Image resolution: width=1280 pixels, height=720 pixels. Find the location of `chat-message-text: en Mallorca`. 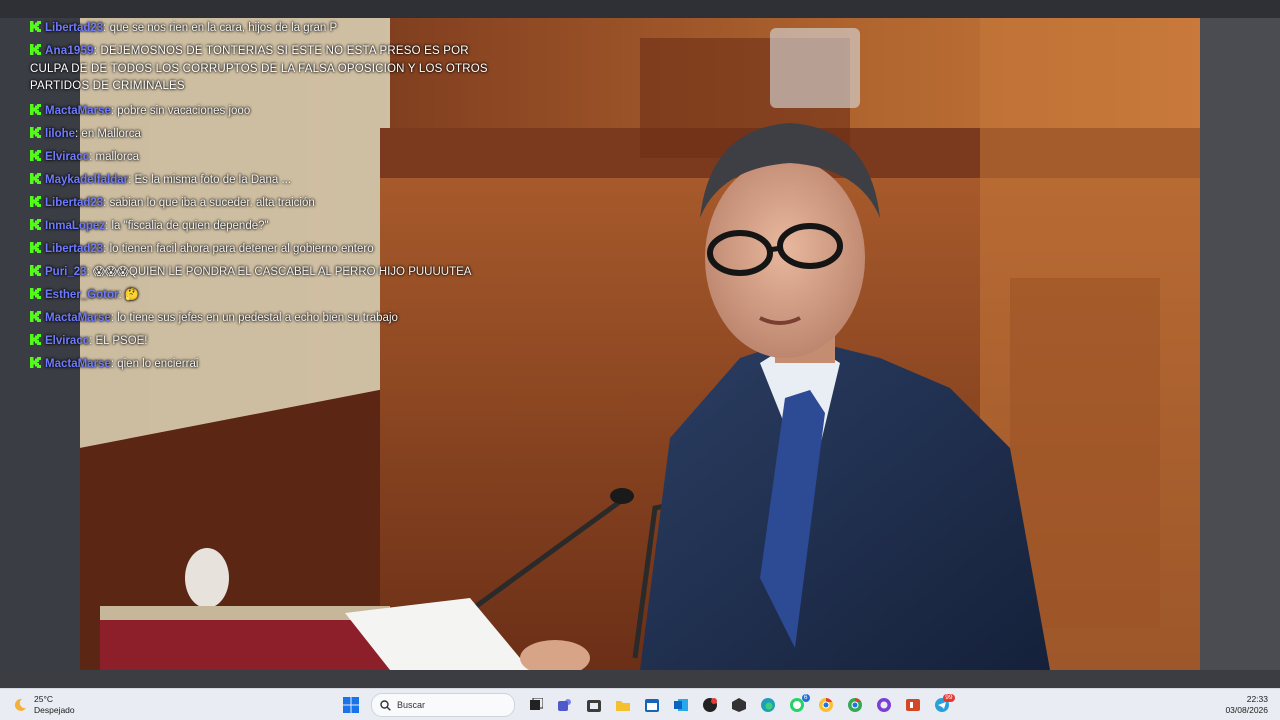

chat-message-text: en Mallorca is located at coordinates (111, 133).